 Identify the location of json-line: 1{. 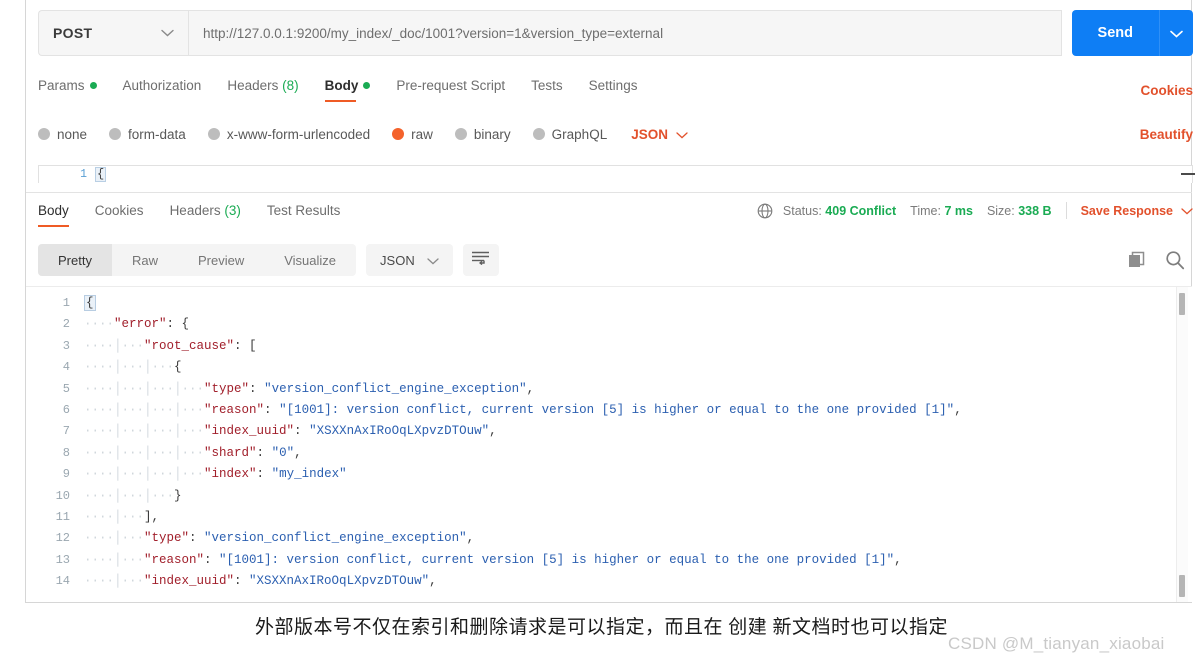
(609, 303).